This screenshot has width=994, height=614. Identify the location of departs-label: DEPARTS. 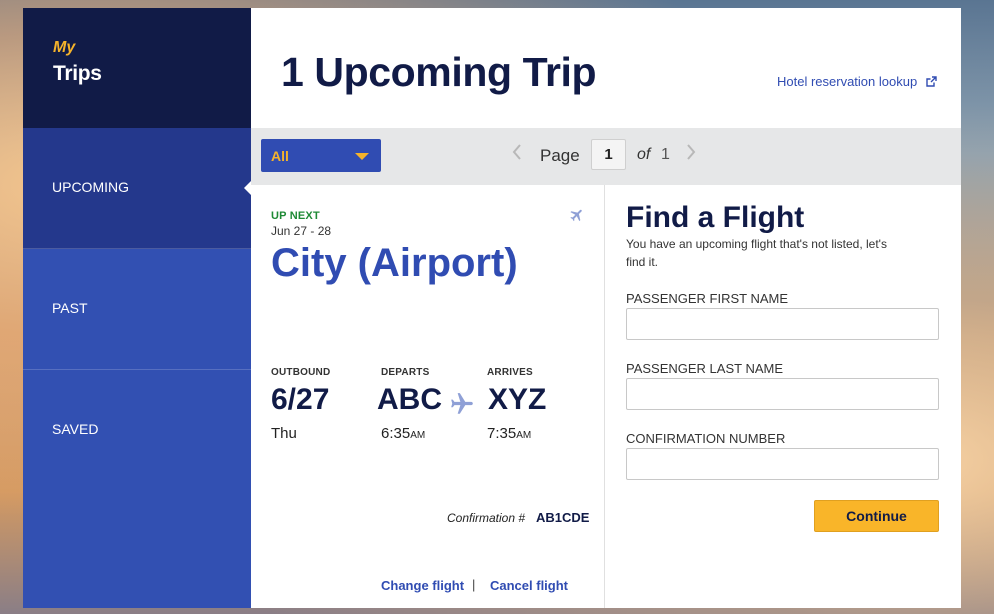
(405, 372).